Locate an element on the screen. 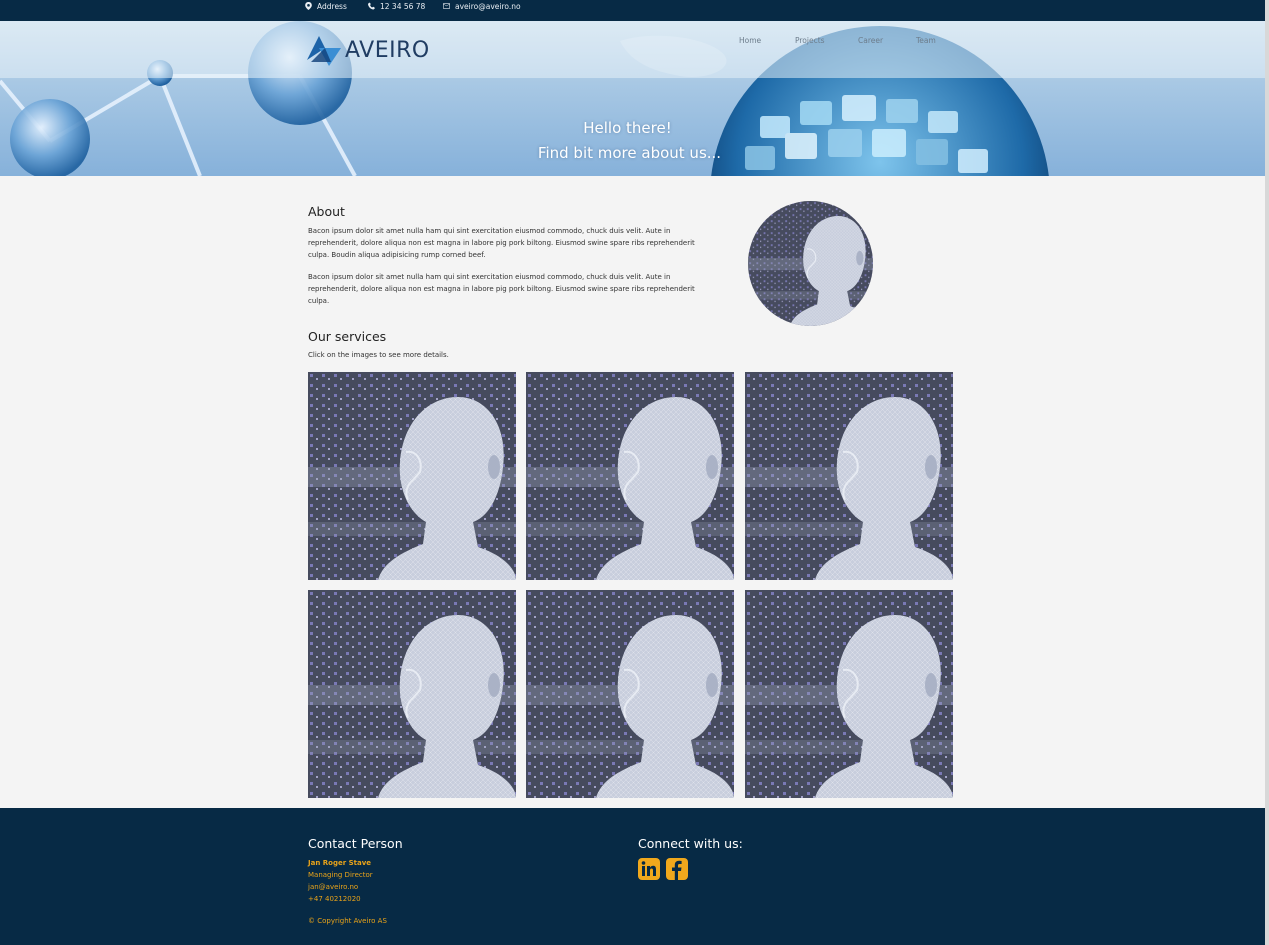 Image resolution: width=1269 pixels, height=945 pixels. address-text: Address is located at coordinates (332, 6).